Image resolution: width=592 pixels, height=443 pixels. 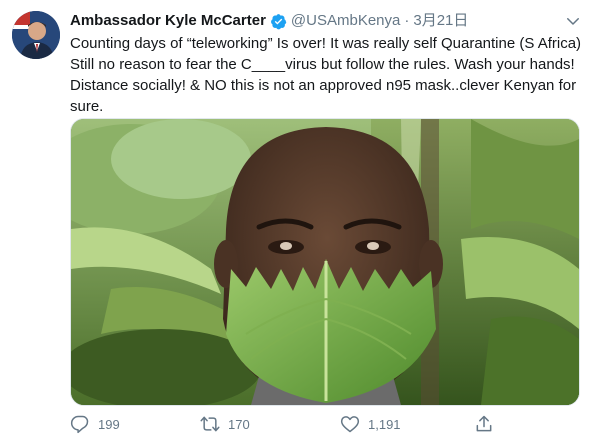 I want to click on author-handle: @USAmbKenya, so click(x=345, y=21).